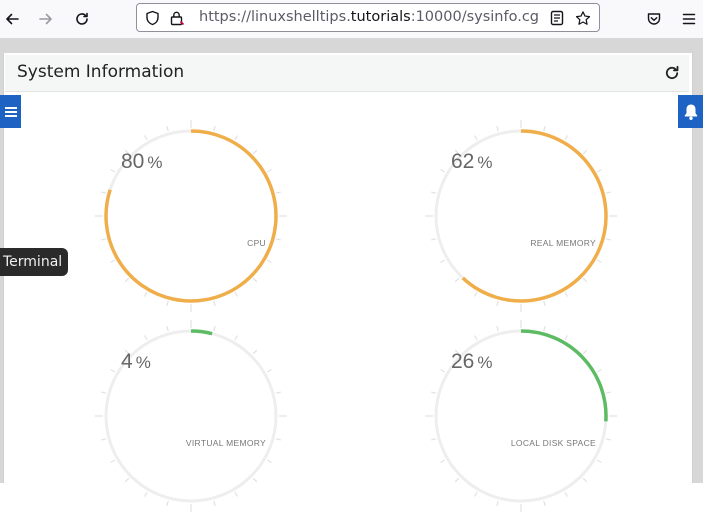 This screenshot has width=703, height=516. Describe the element at coordinates (152, 18) in the screenshot. I see `shield-icon` at that location.